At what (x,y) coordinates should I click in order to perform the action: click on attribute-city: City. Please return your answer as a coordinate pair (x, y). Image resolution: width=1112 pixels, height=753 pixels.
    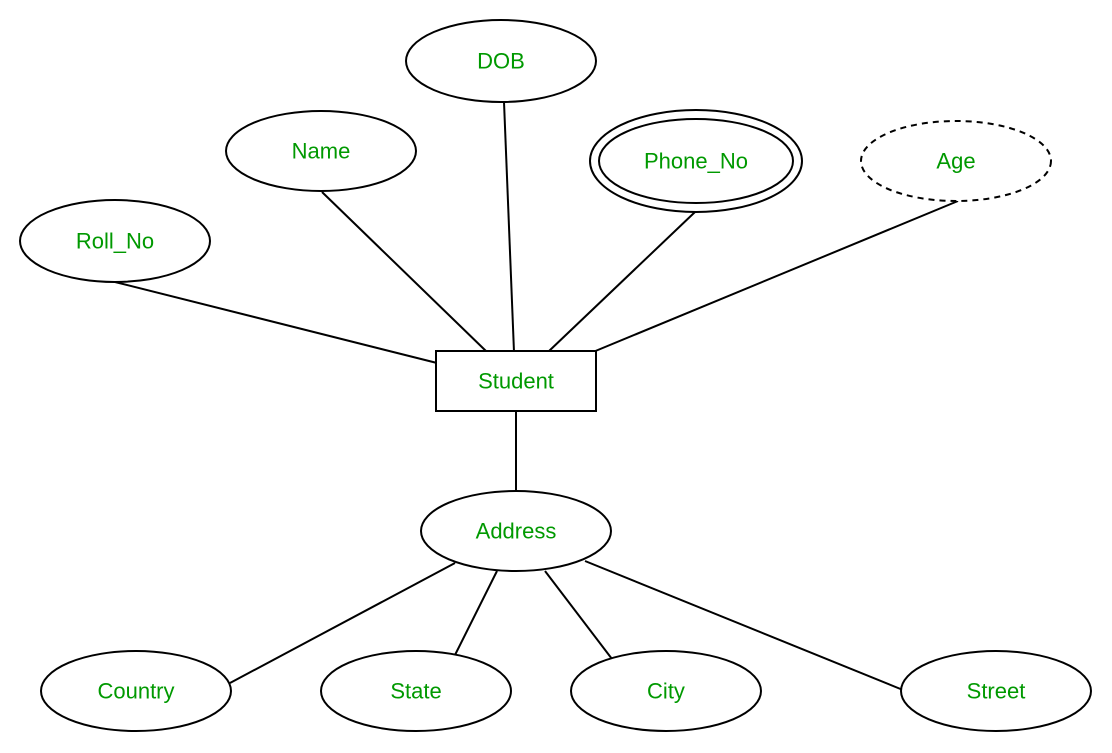
    Looking at the image, I should click on (666, 691).